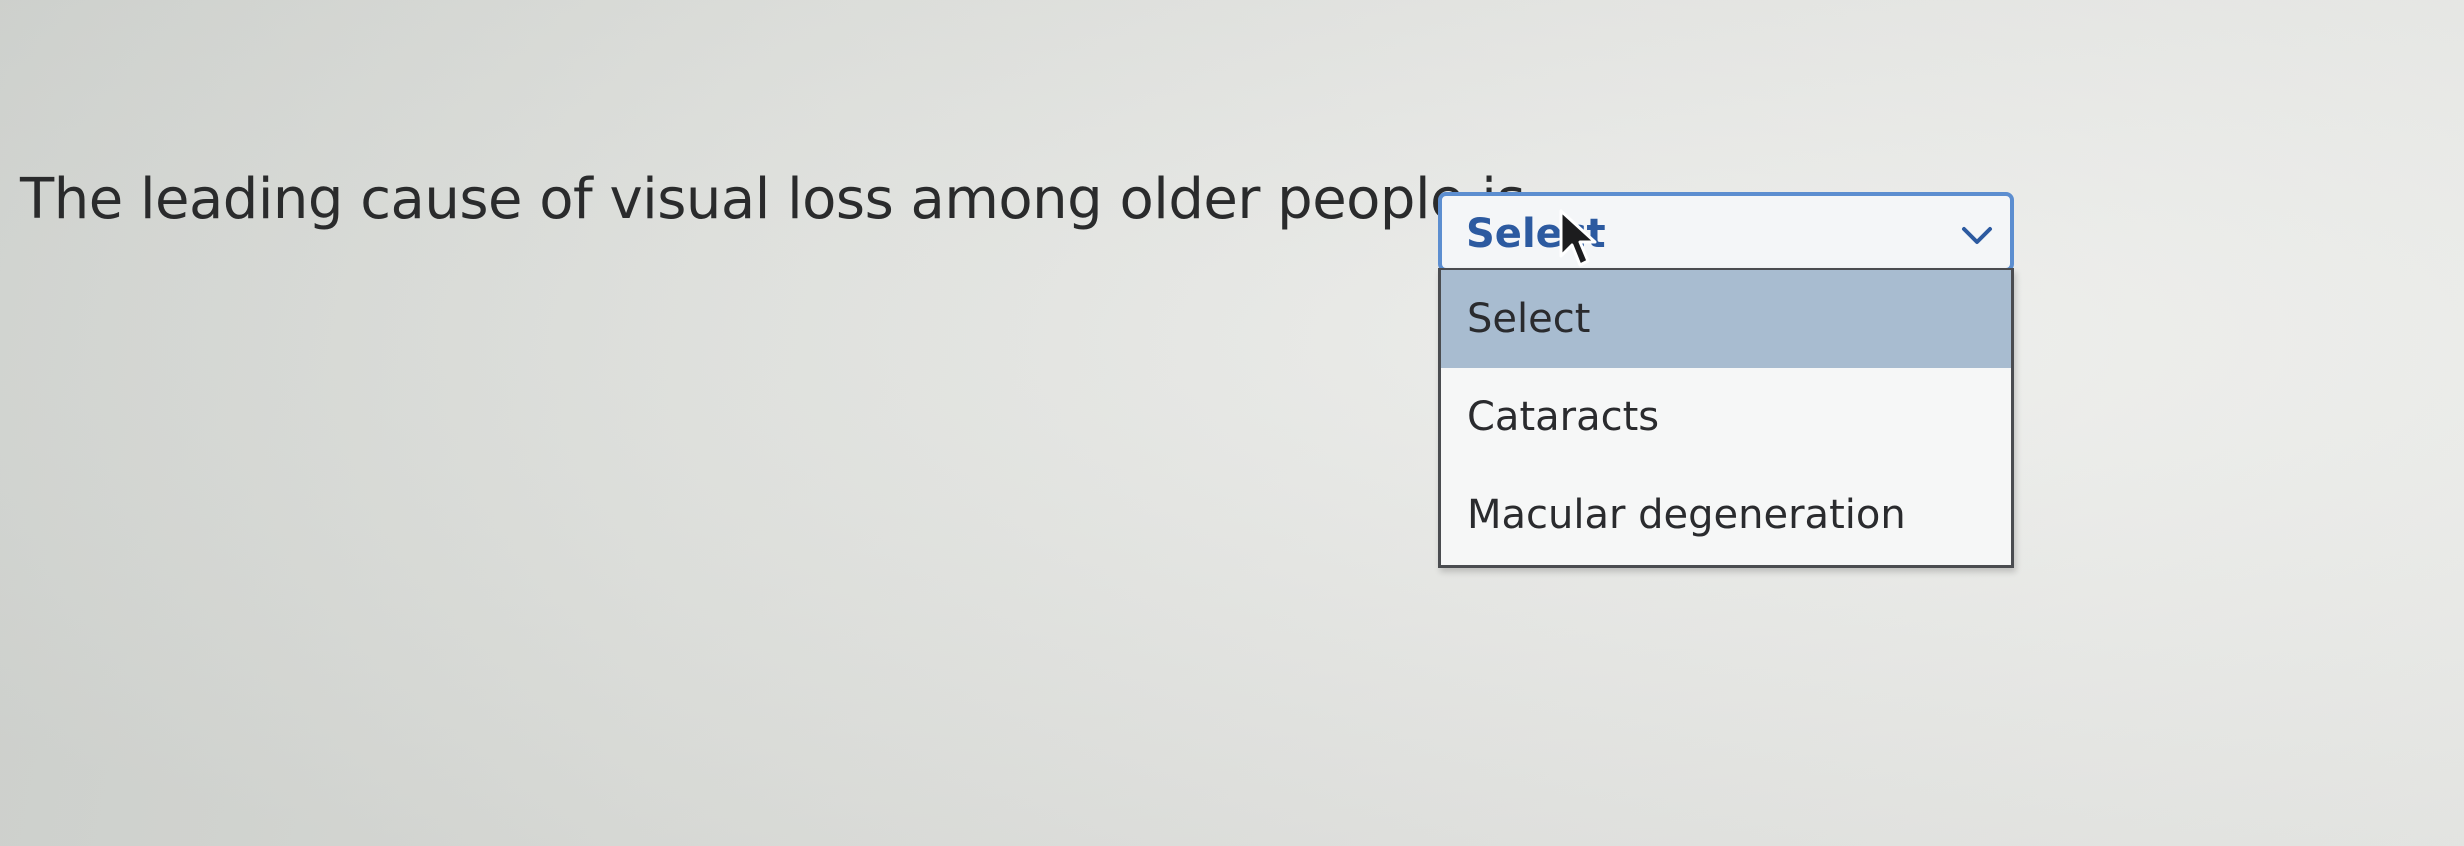  What do you see at coordinates (1578, 238) in the screenshot?
I see `mouse-pointer-icon` at bounding box center [1578, 238].